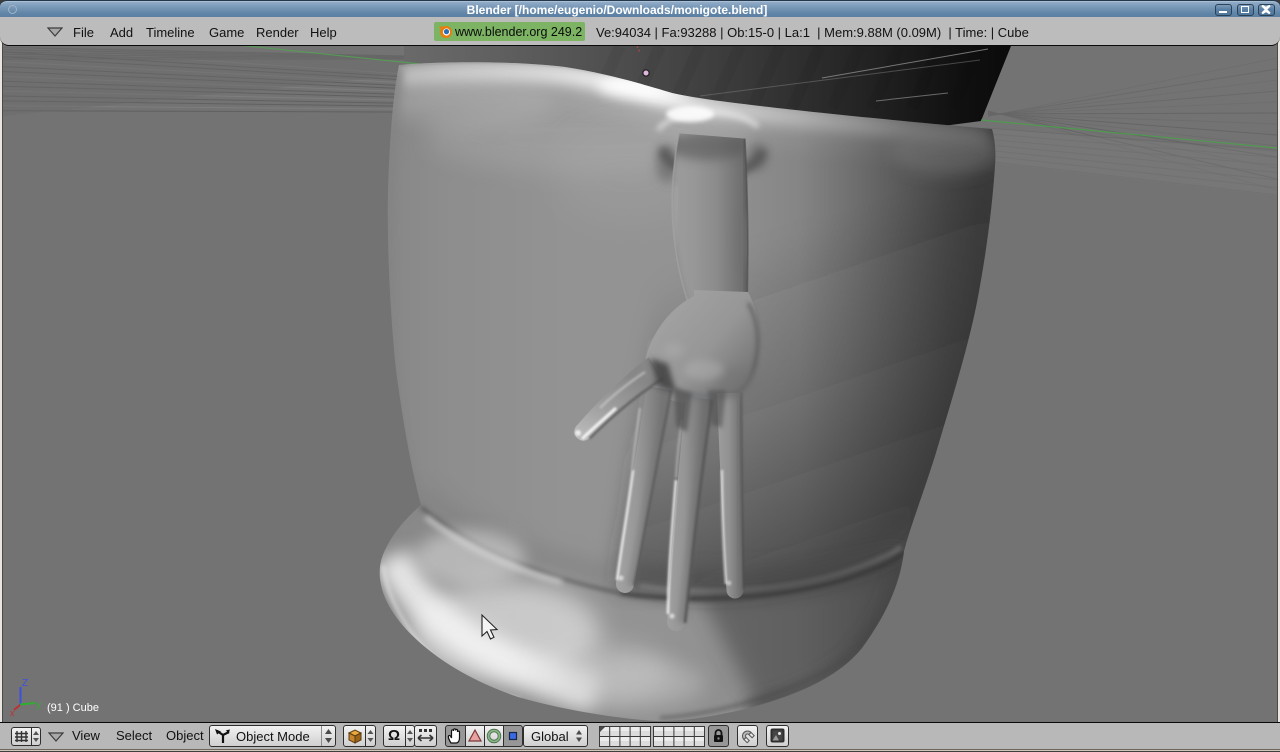 The height and width of the screenshot is (752, 1280). What do you see at coordinates (73, 708) in the screenshot?
I see `svg-text: (91 ) Cube` at bounding box center [73, 708].